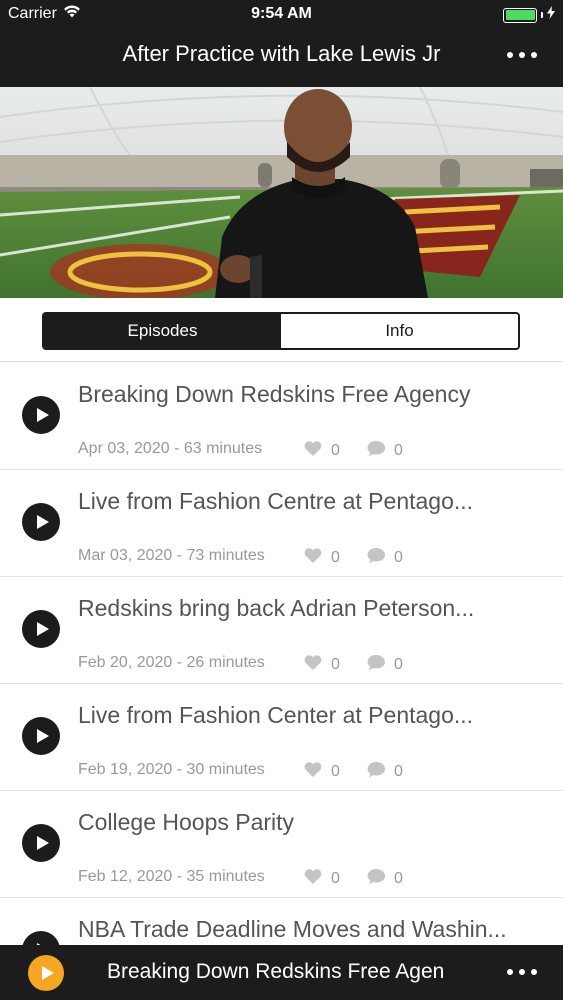 This screenshot has height=1000, width=563. What do you see at coordinates (522, 972) in the screenshot?
I see `player-more-options-icon` at bounding box center [522, 972].